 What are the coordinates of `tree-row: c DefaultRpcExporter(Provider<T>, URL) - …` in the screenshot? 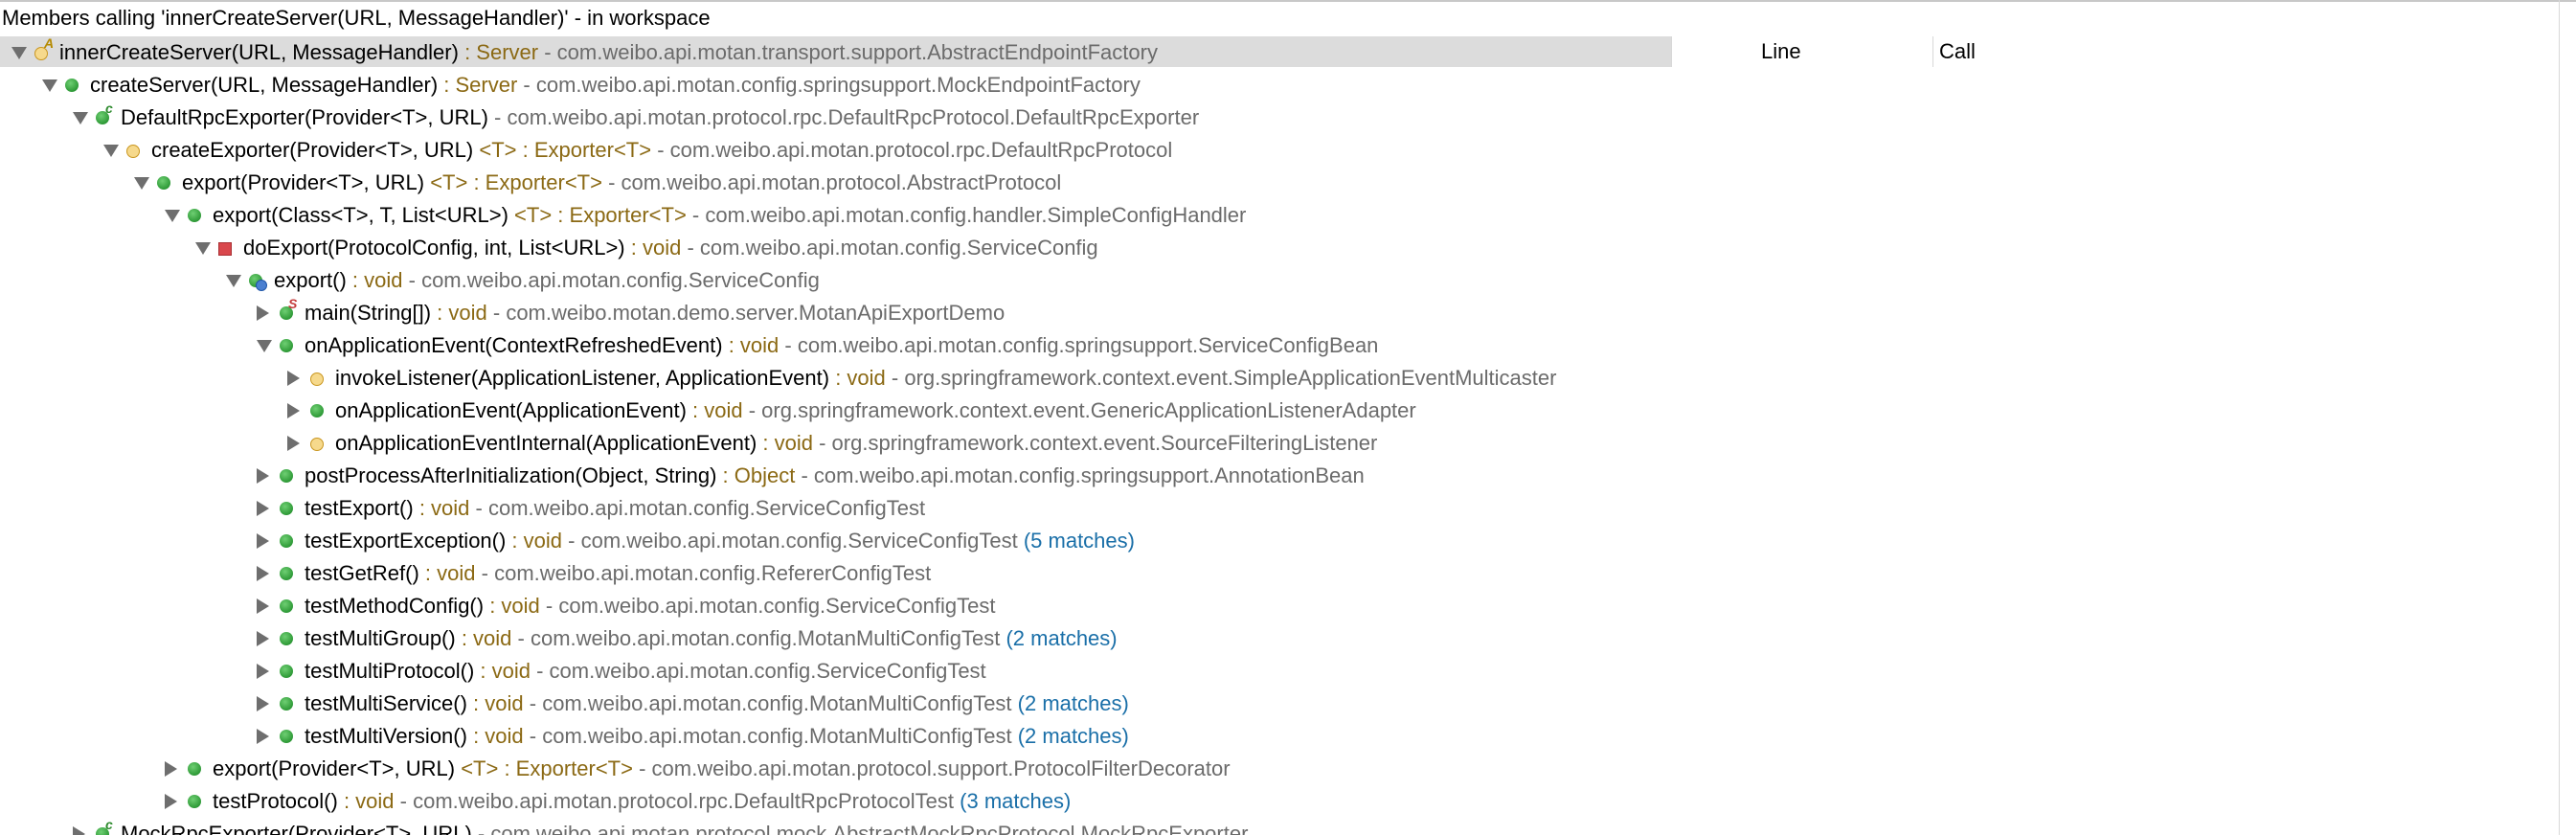 It's located at (1288, 118).